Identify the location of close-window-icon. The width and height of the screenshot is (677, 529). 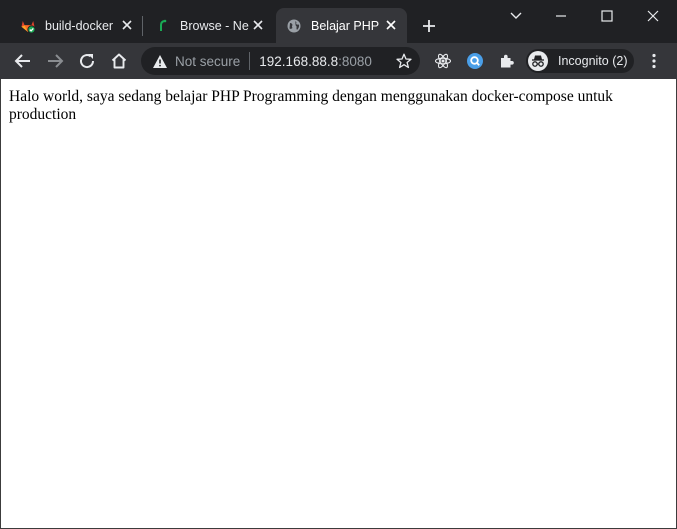
(653, 16).